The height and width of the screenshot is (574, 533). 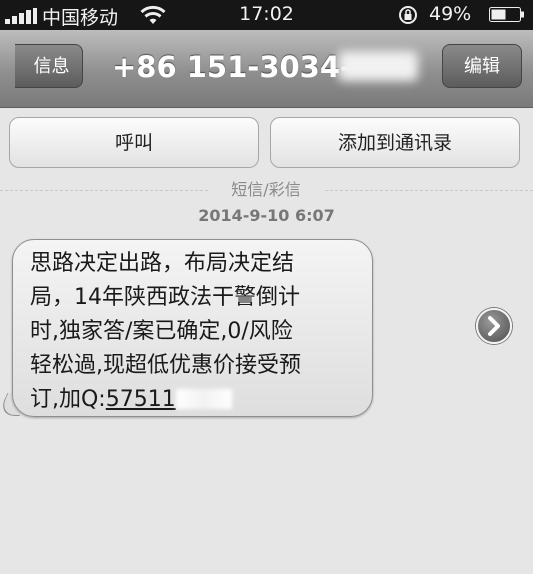 What do you see at coordinates (266, 69) in the screenshot?
I see `nav-bar: 信息 +86 151-3034- 编辑` at bounding box center [266, 69].